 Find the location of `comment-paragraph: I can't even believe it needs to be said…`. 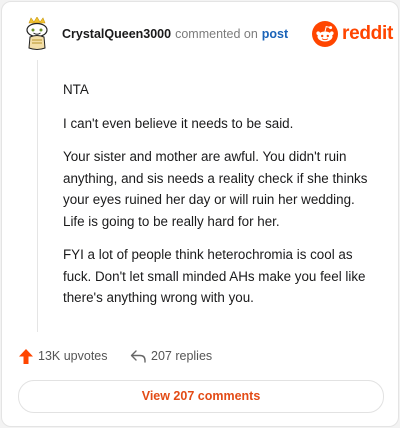

comment-paragraph: I can't even believe it needs to be said… is located at coordinates (178, 123).